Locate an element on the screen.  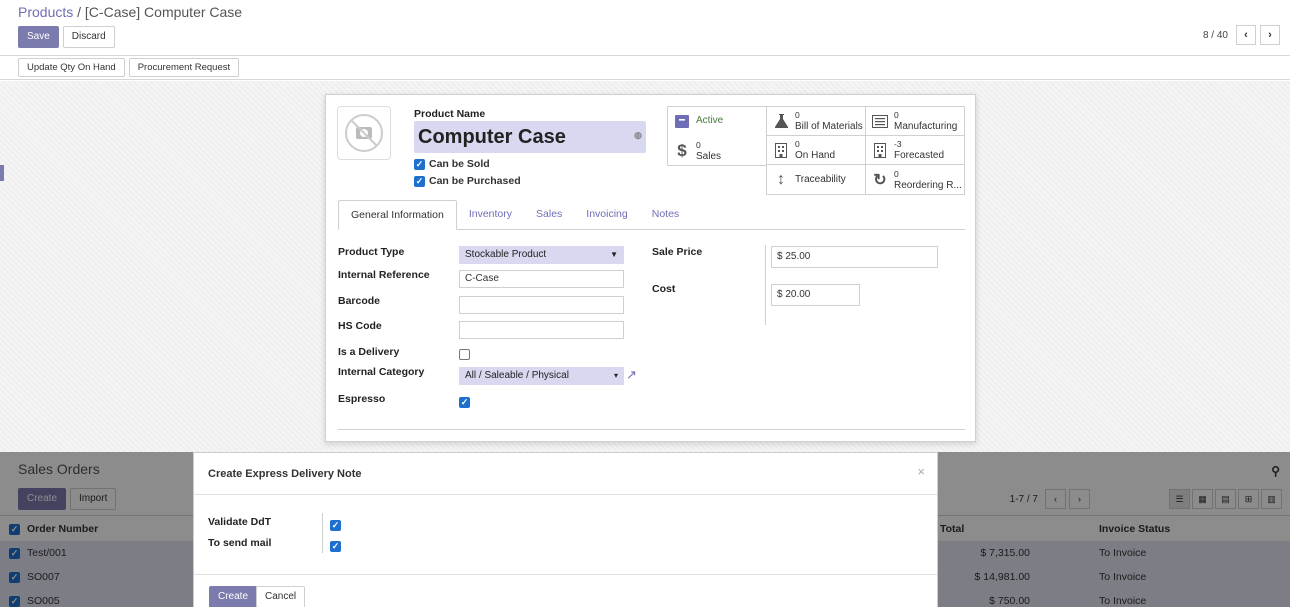
is-delivery-label: Is a Delivery is located at coordinates (369, 352).